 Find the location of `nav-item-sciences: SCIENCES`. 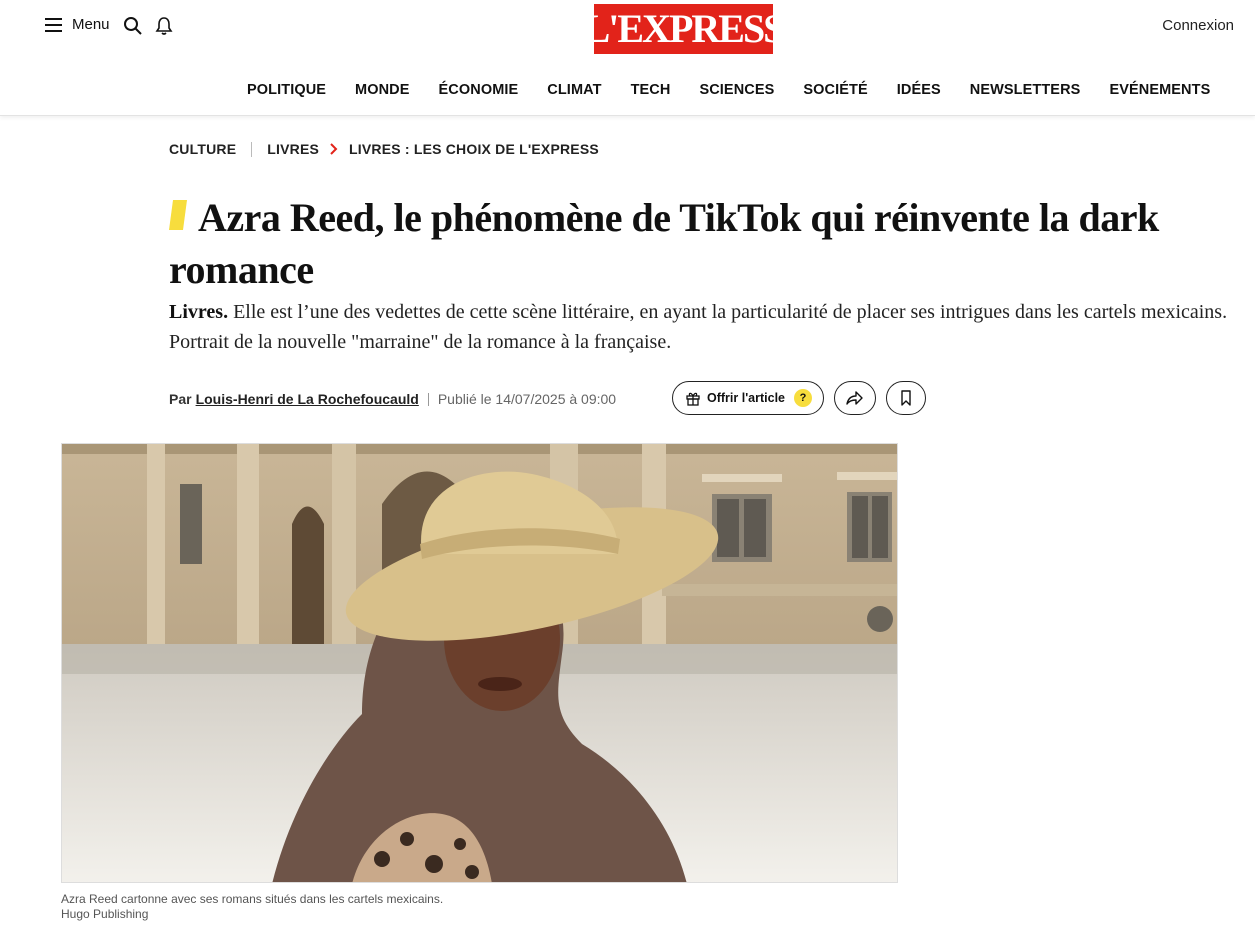

nav-item-sciences: SCIENCES is located at coordinates (736, 90).